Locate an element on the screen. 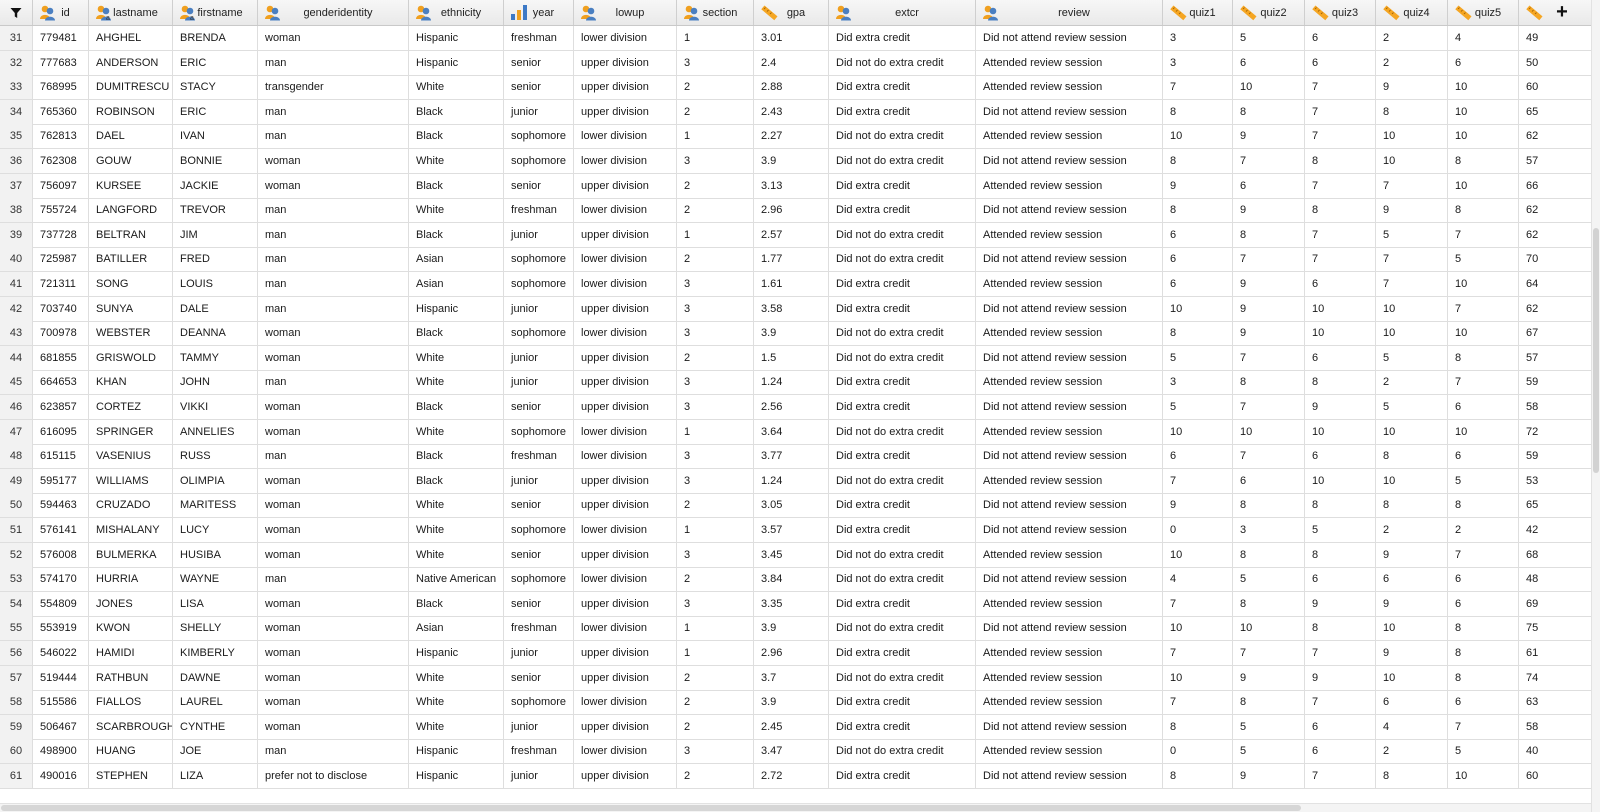 The width and height of the screenshot is (1600, 812). cell-quiz1: 10 is located at coordinates (1198, 677).